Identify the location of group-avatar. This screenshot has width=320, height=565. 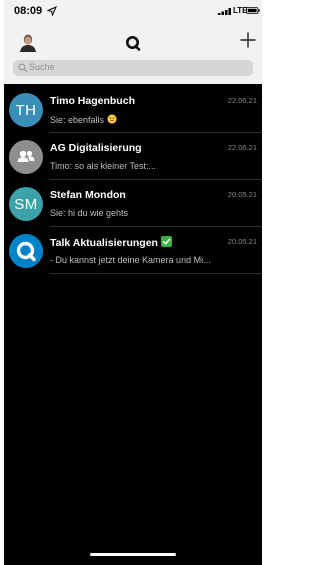
(26, 157).